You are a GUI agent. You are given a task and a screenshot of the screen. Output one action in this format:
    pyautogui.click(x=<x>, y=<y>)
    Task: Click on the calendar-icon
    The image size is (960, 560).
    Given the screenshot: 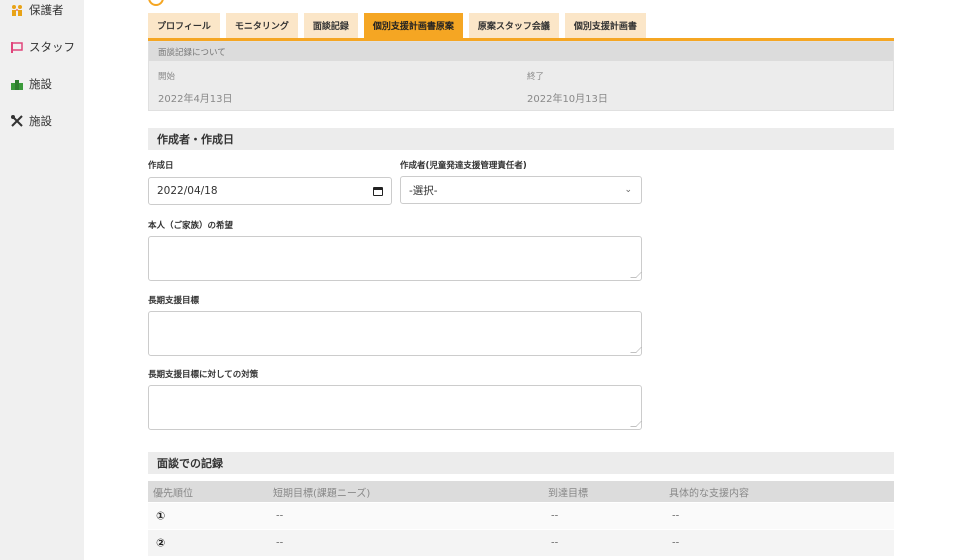 What is the action you would take?
    pyautogui.click(x=378, y=191)
    